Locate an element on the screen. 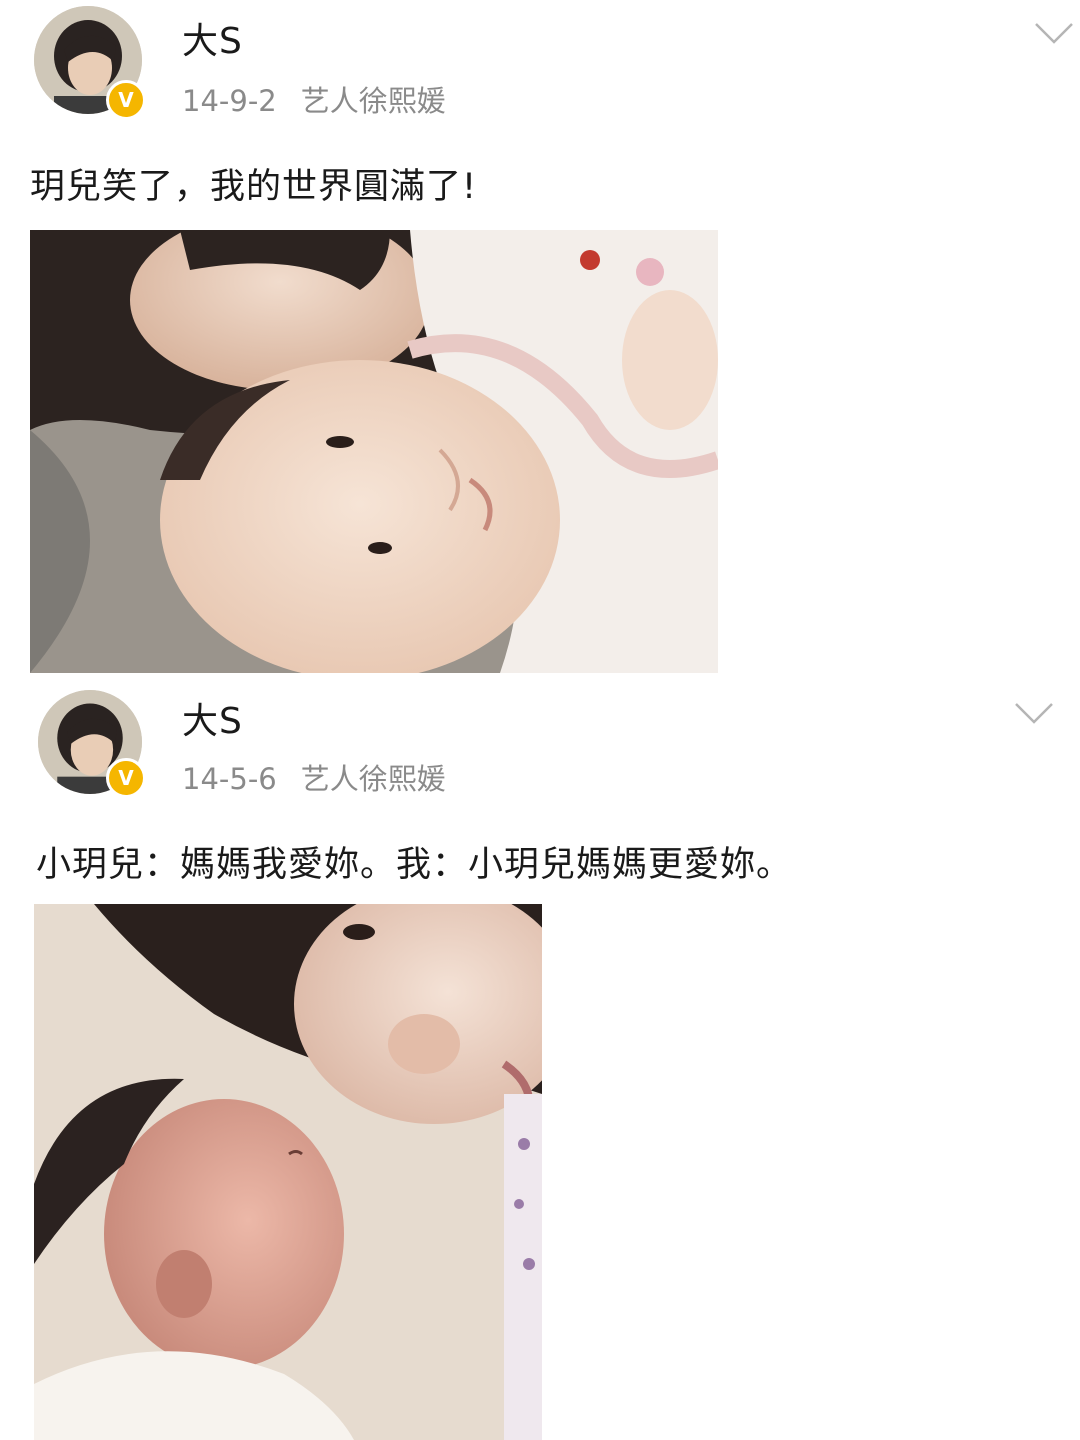 The width and height of the screenshot is (1080, 1440). post-meta: 14-9-2 艺人徐熙媛 is located at coordinates (314, 99).